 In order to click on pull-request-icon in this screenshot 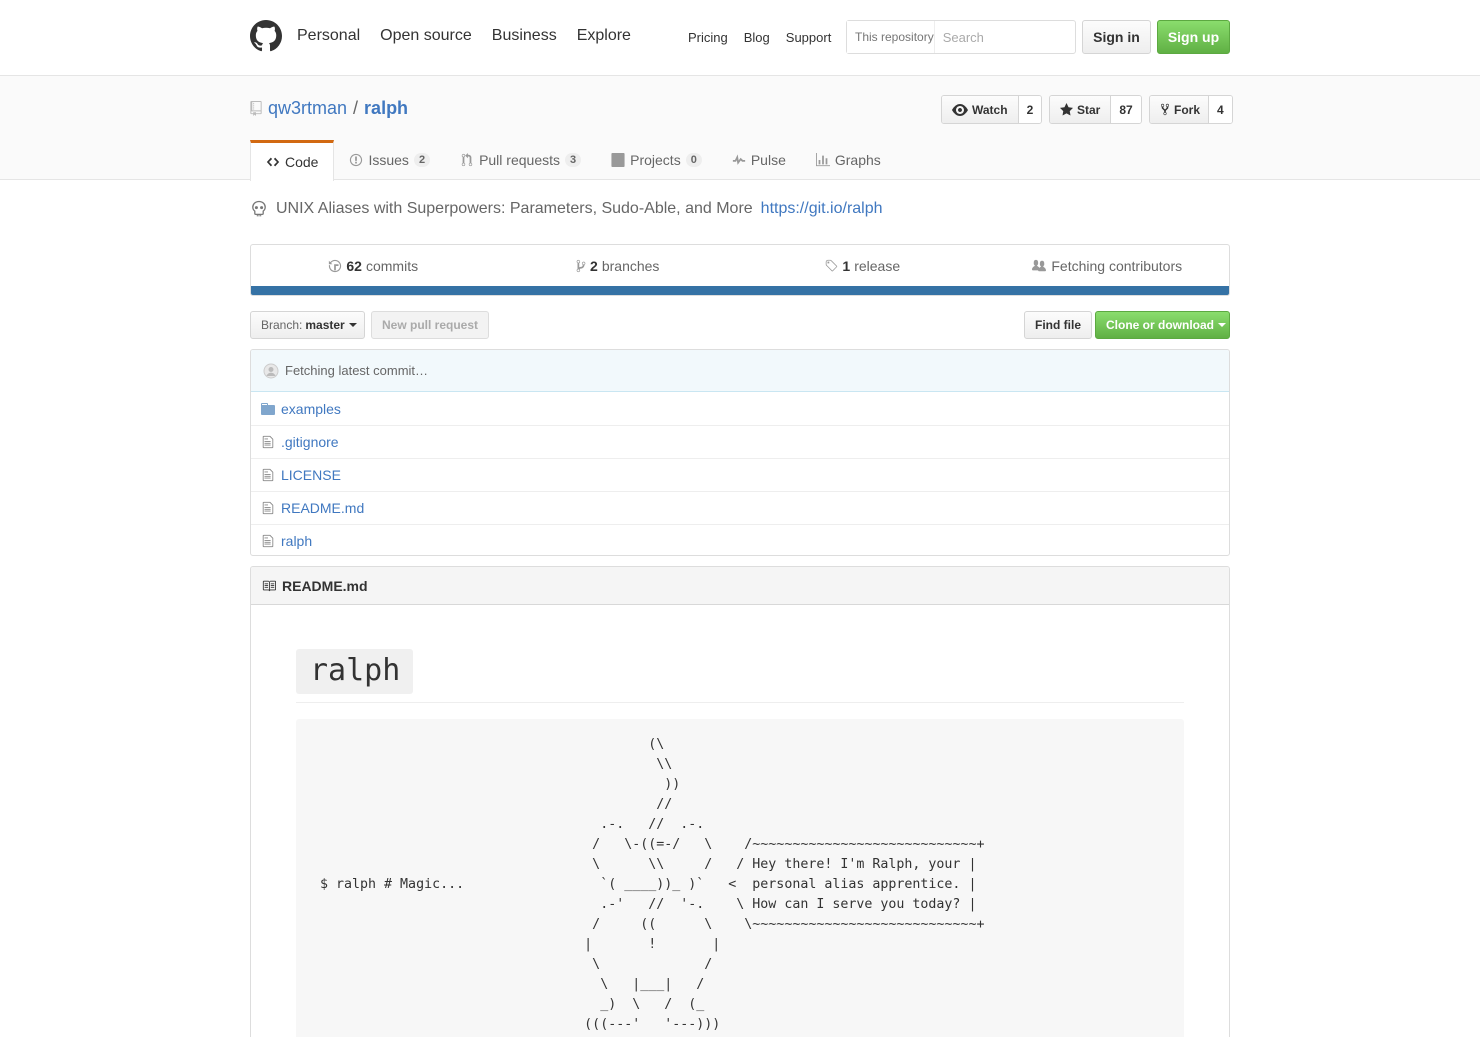, I will do `click(467, 160)`.